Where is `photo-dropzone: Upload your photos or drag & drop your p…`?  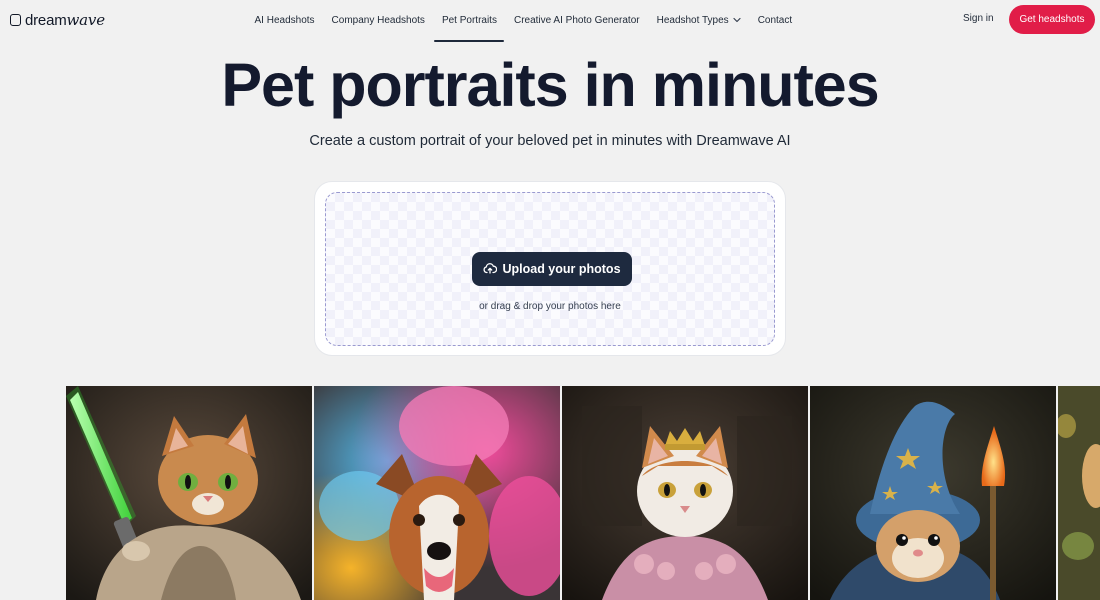
photo-dropzone: Upload your photos or drag & drop your p… is located at coordinates (550, 269).